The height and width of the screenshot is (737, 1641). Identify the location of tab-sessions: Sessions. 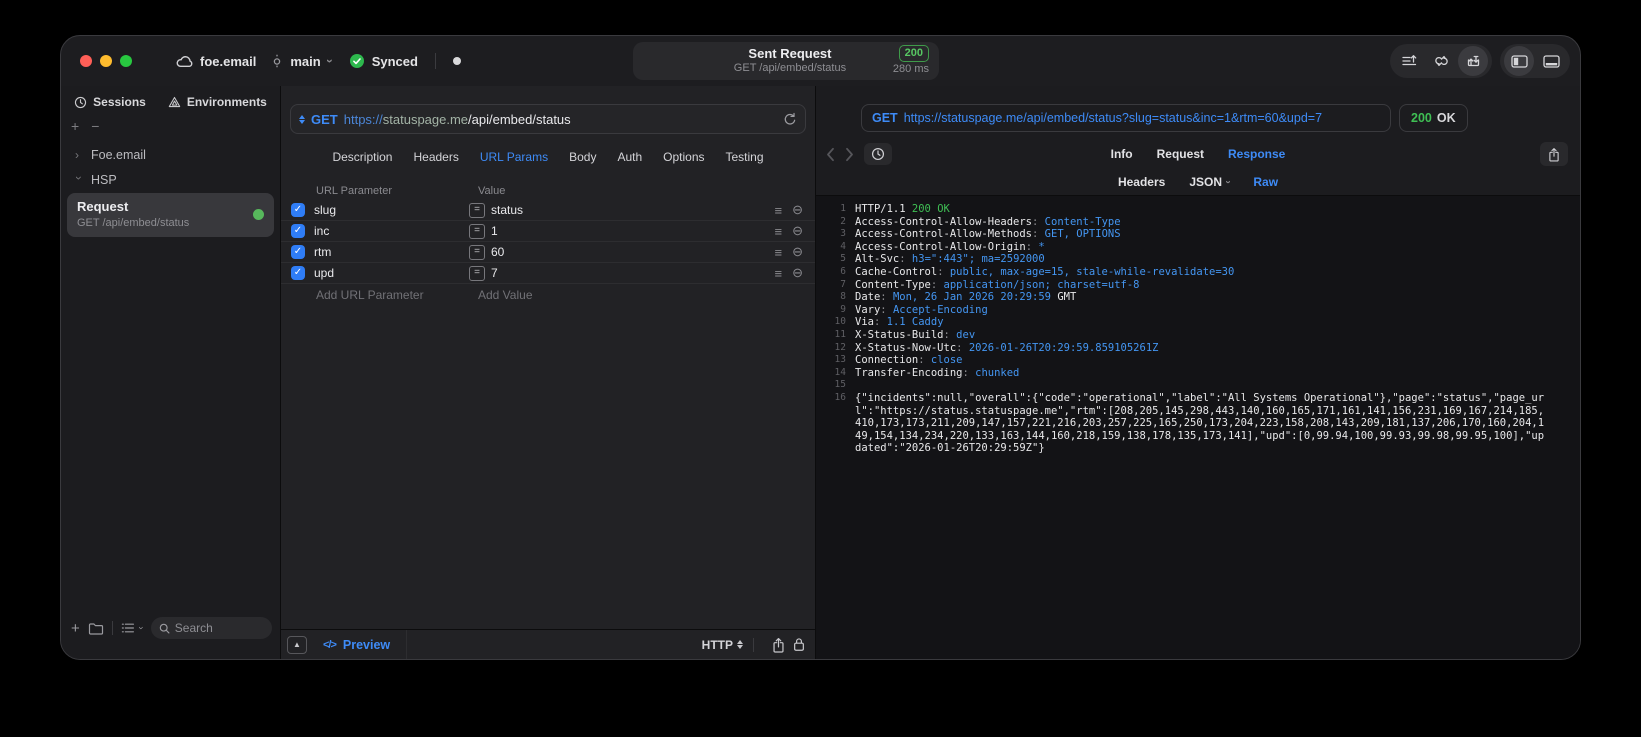
(110, 102).